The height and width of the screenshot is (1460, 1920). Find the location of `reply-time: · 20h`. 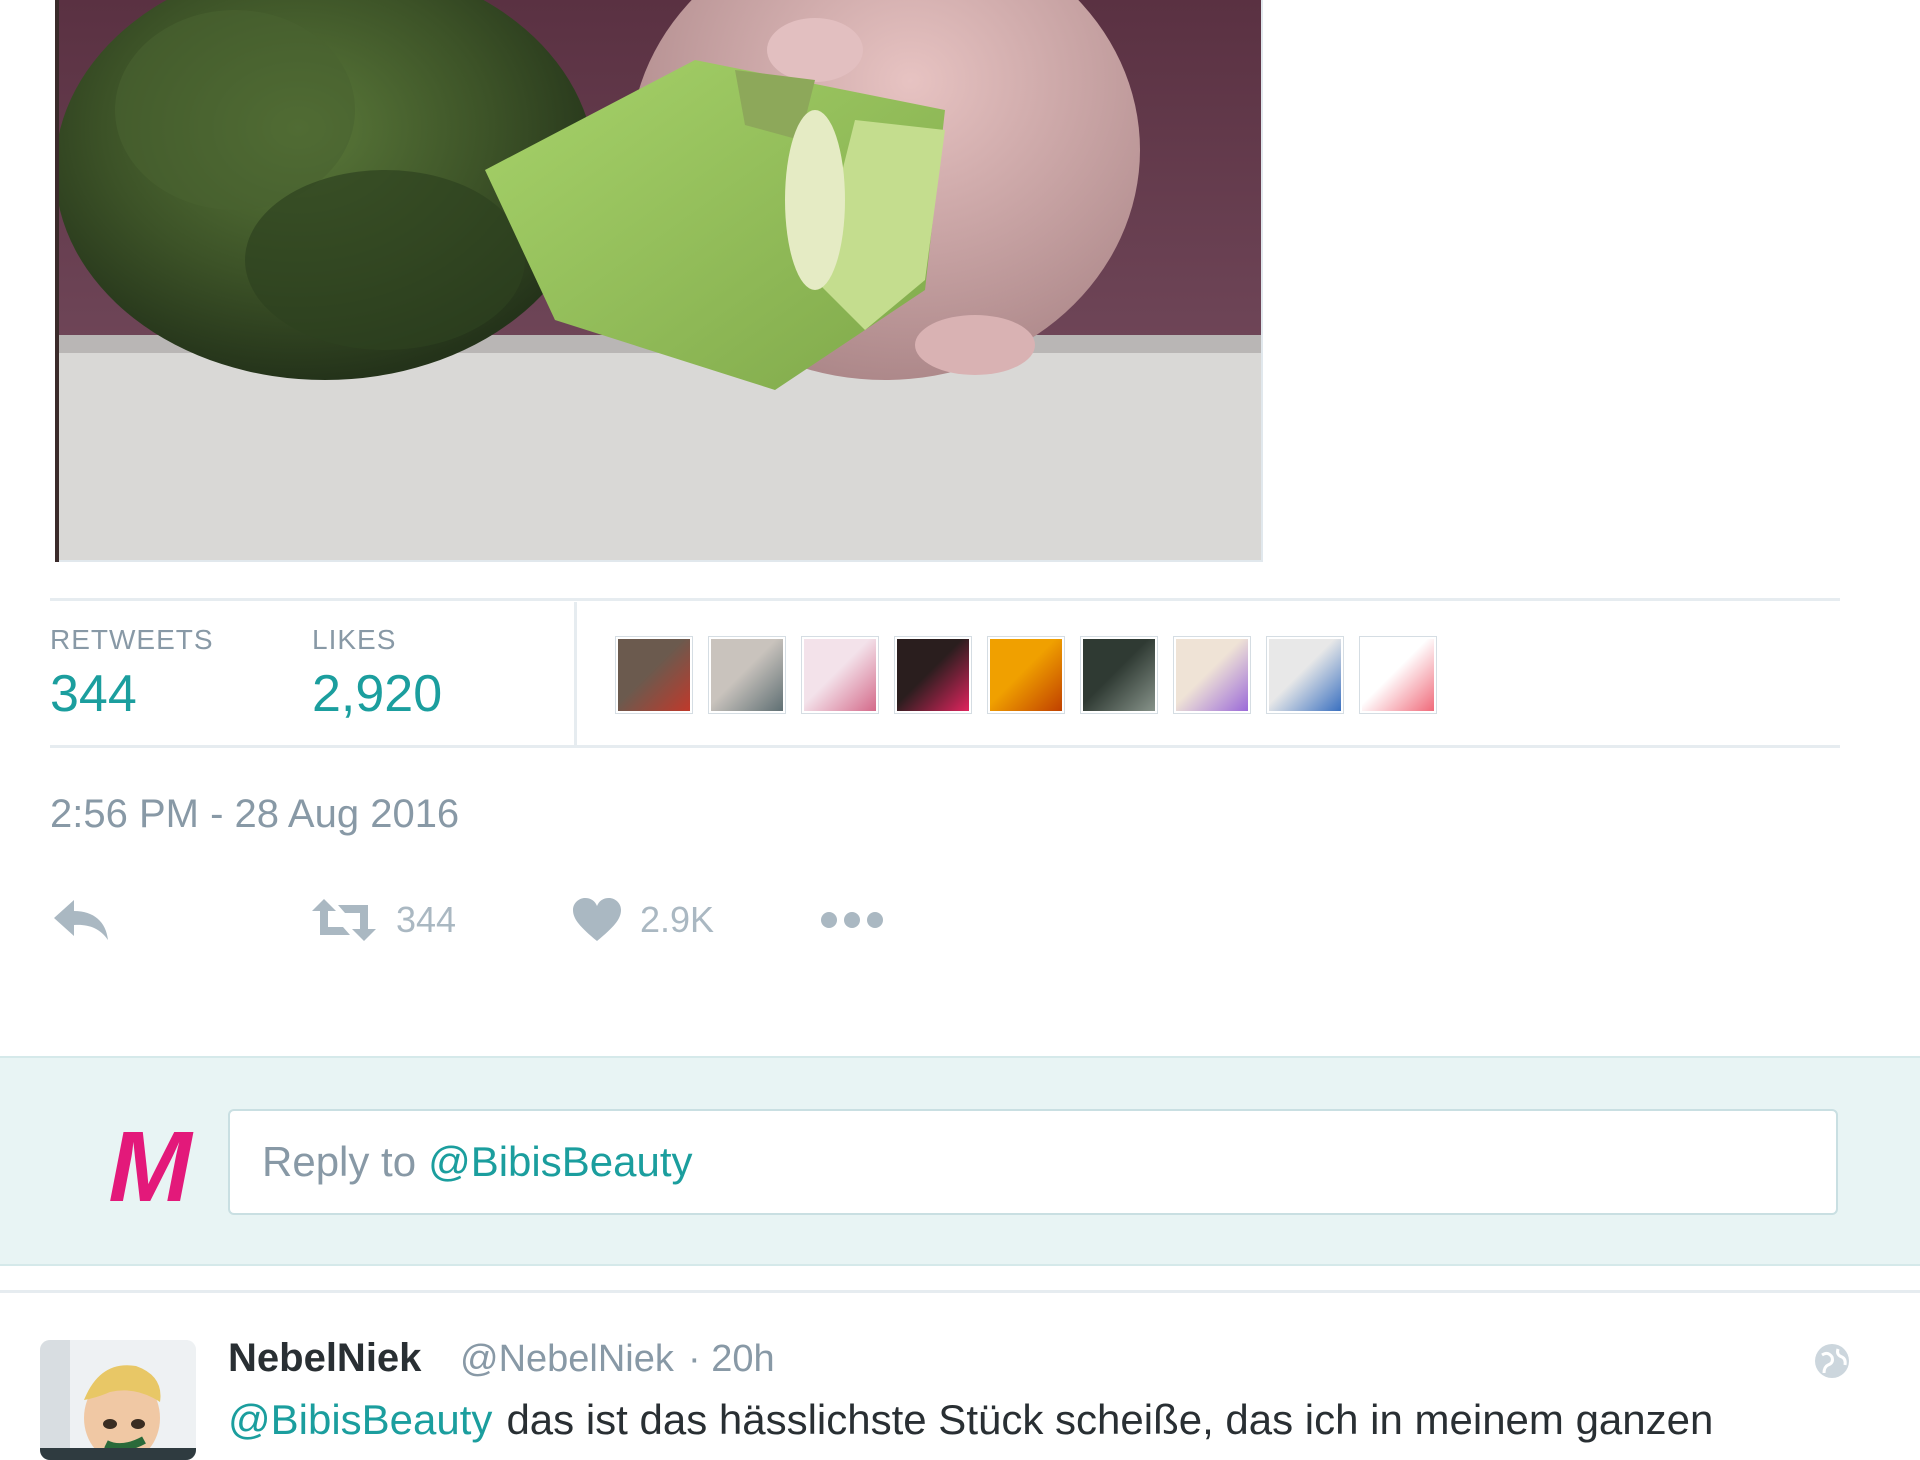

reply-time: · 20h is located at coordinates (731, 1359).